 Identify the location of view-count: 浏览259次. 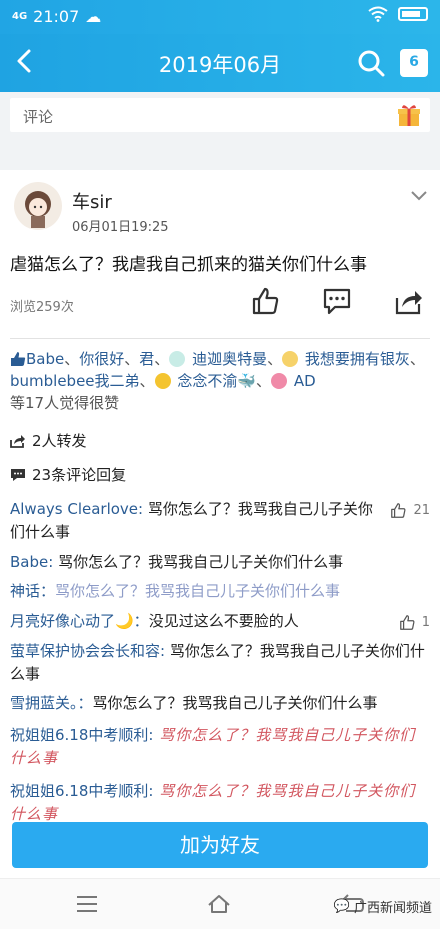
(42, 307).